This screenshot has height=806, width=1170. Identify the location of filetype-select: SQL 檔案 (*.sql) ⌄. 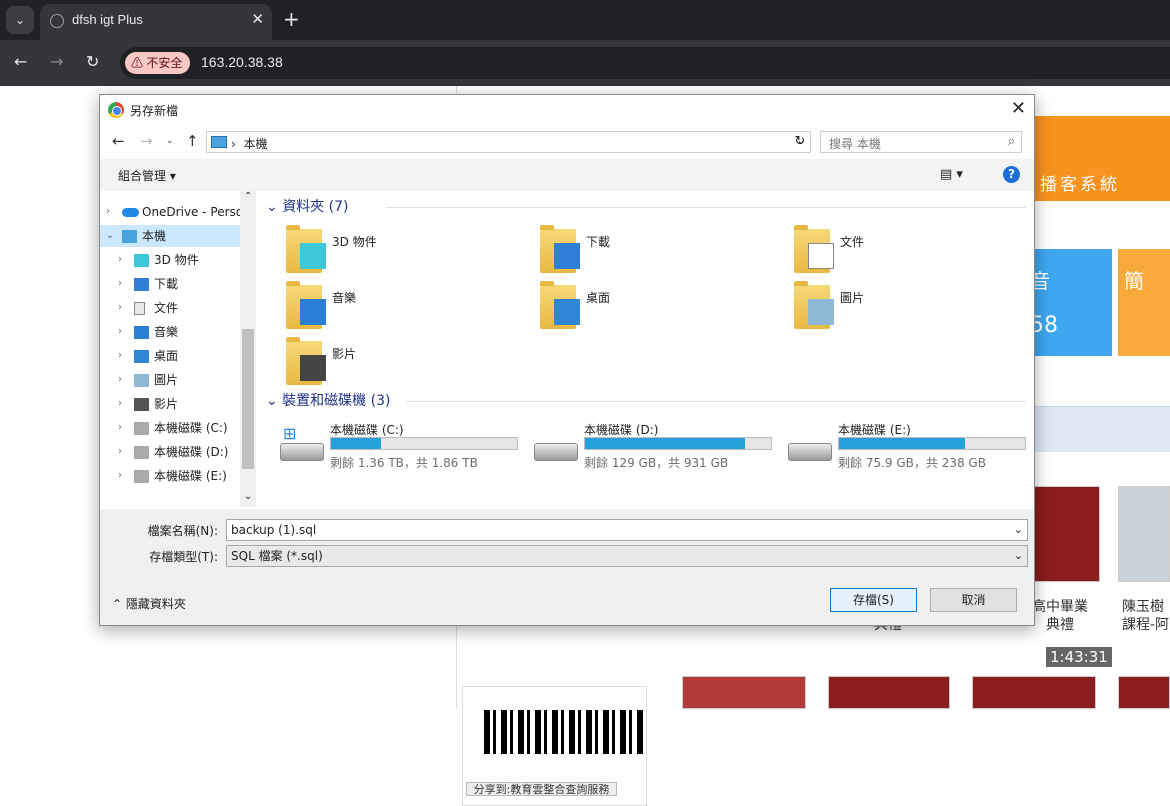
(627, 556).